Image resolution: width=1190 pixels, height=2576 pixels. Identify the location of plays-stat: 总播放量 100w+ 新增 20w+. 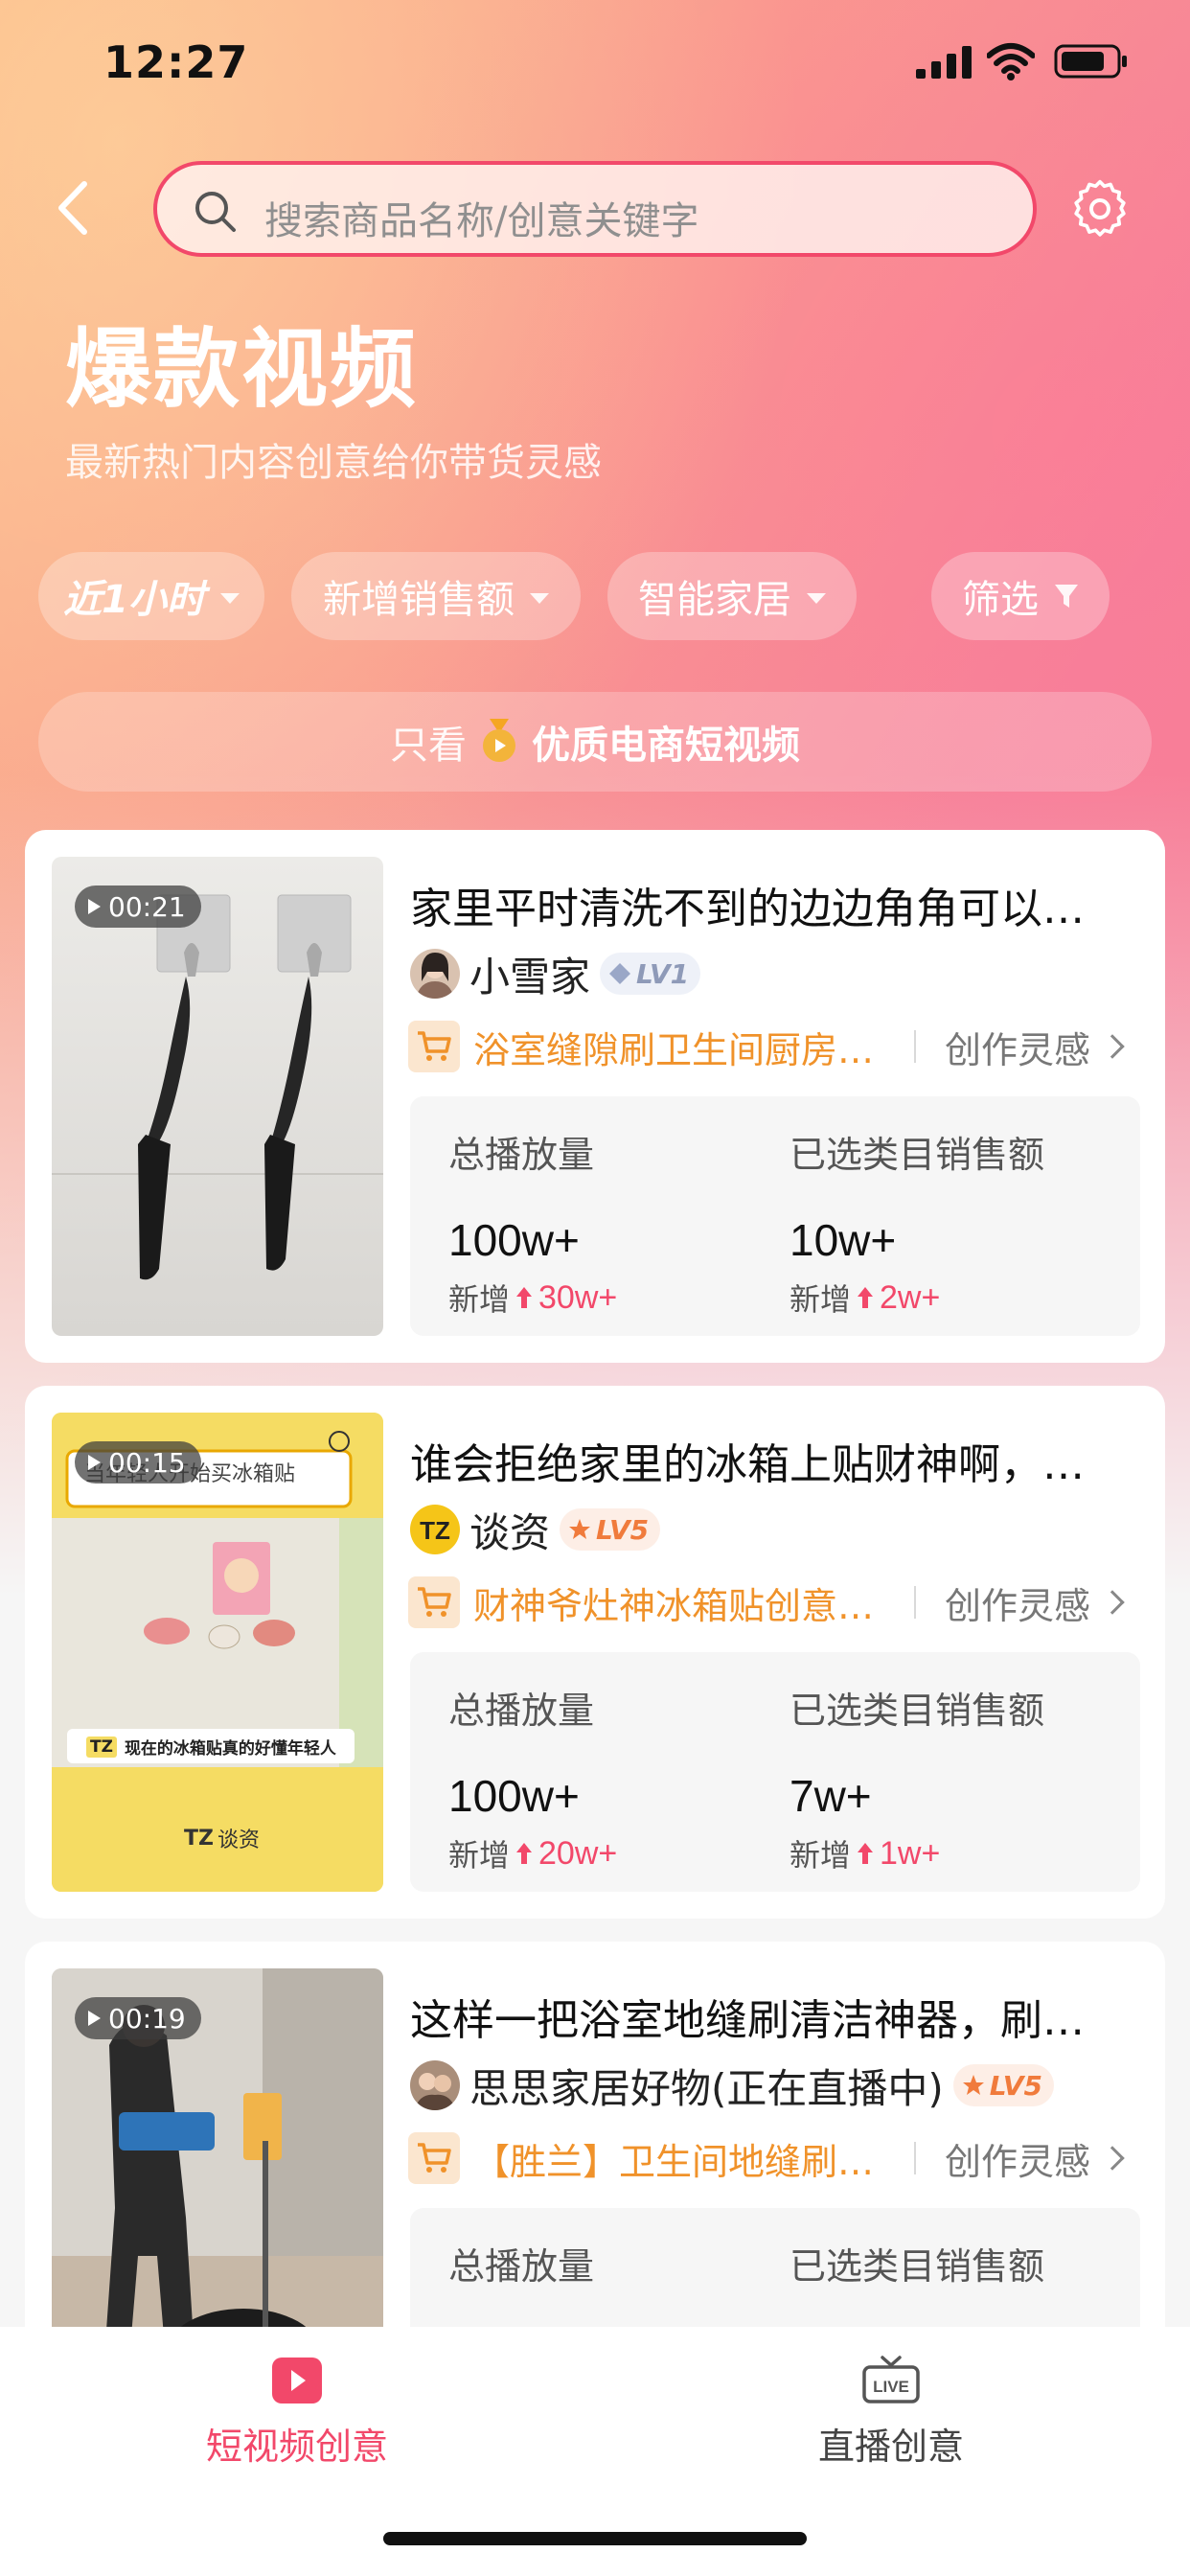
(532, 1778).